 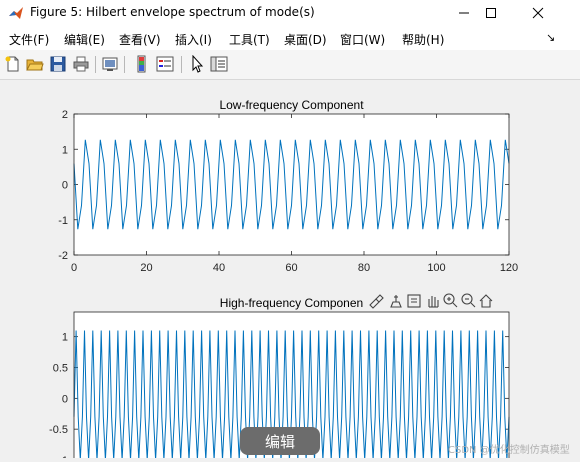 I want to click on axes-title: High-frequency Componen, so click(x=291, y=303).